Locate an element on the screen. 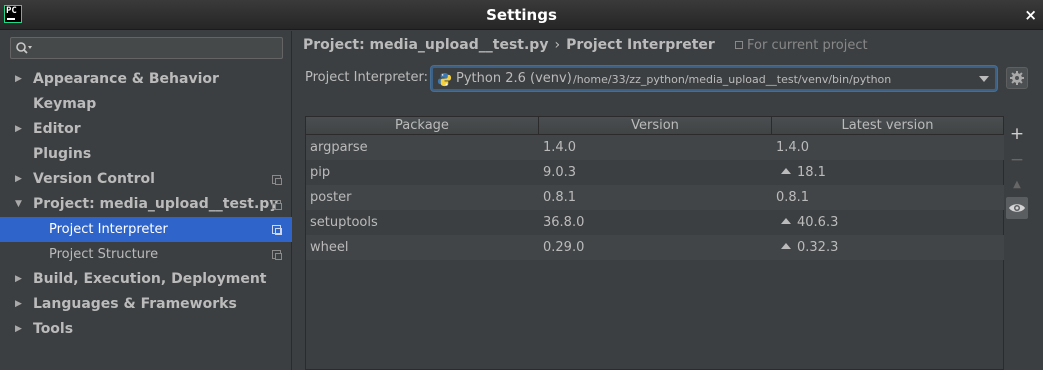 Image resolution: width=1043 pixels, height=370 pixels. package-cell-text: poster is located at coordinates (331, 197).